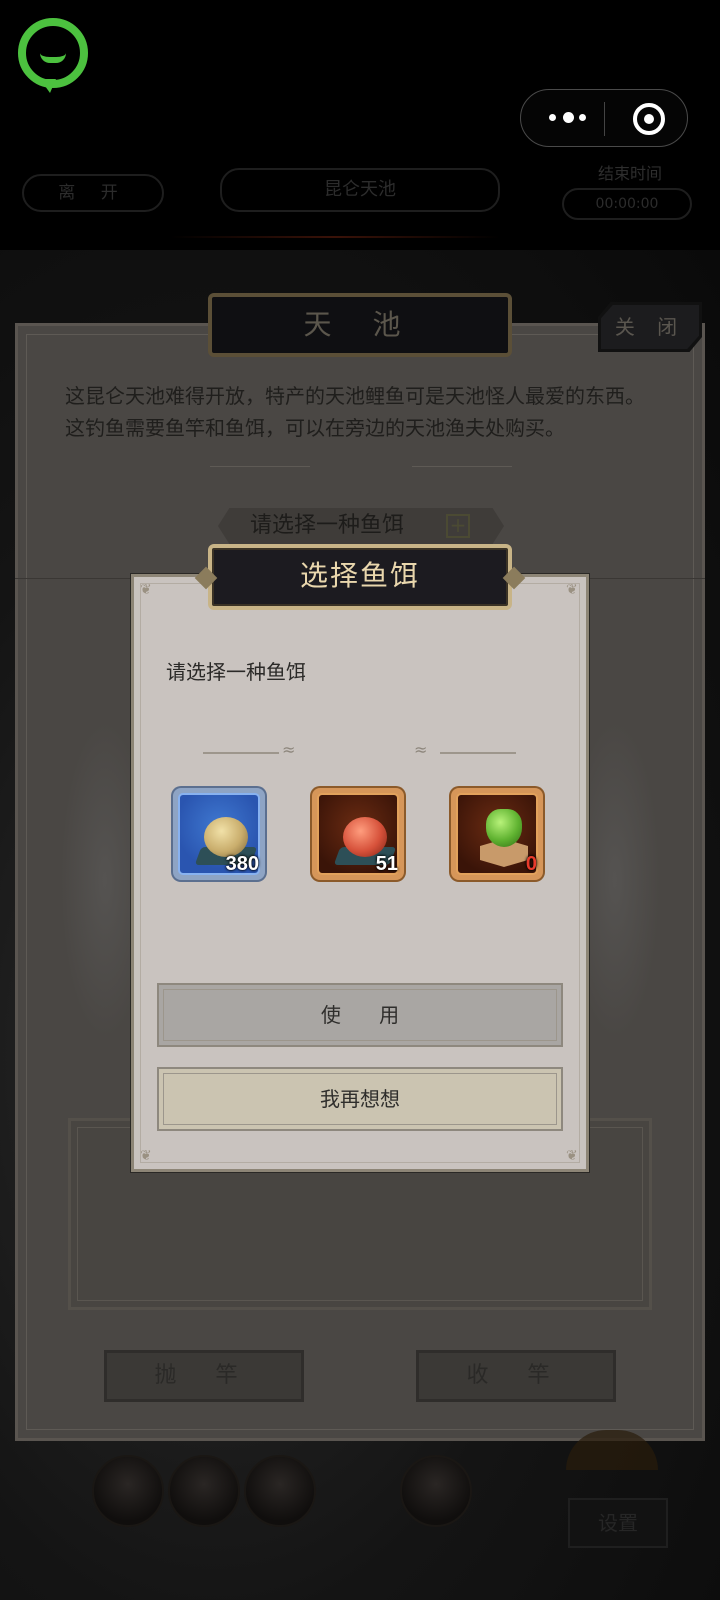 The width and height of the screenshot is (720, 1600). I want to click on bait-select-label: 请选择一种鱼饵, so click(327, 525).